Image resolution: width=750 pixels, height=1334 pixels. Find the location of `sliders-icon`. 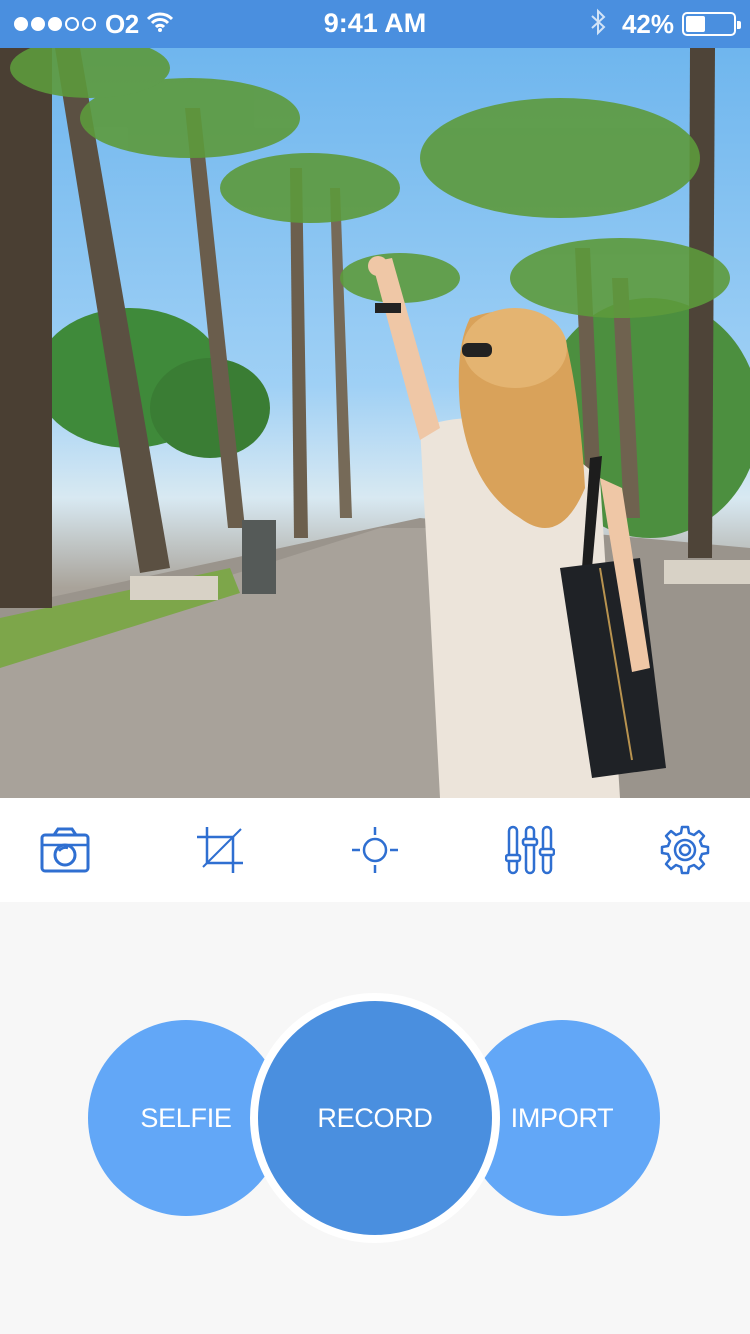

sliders-icon is located at coordinates (530, 850).